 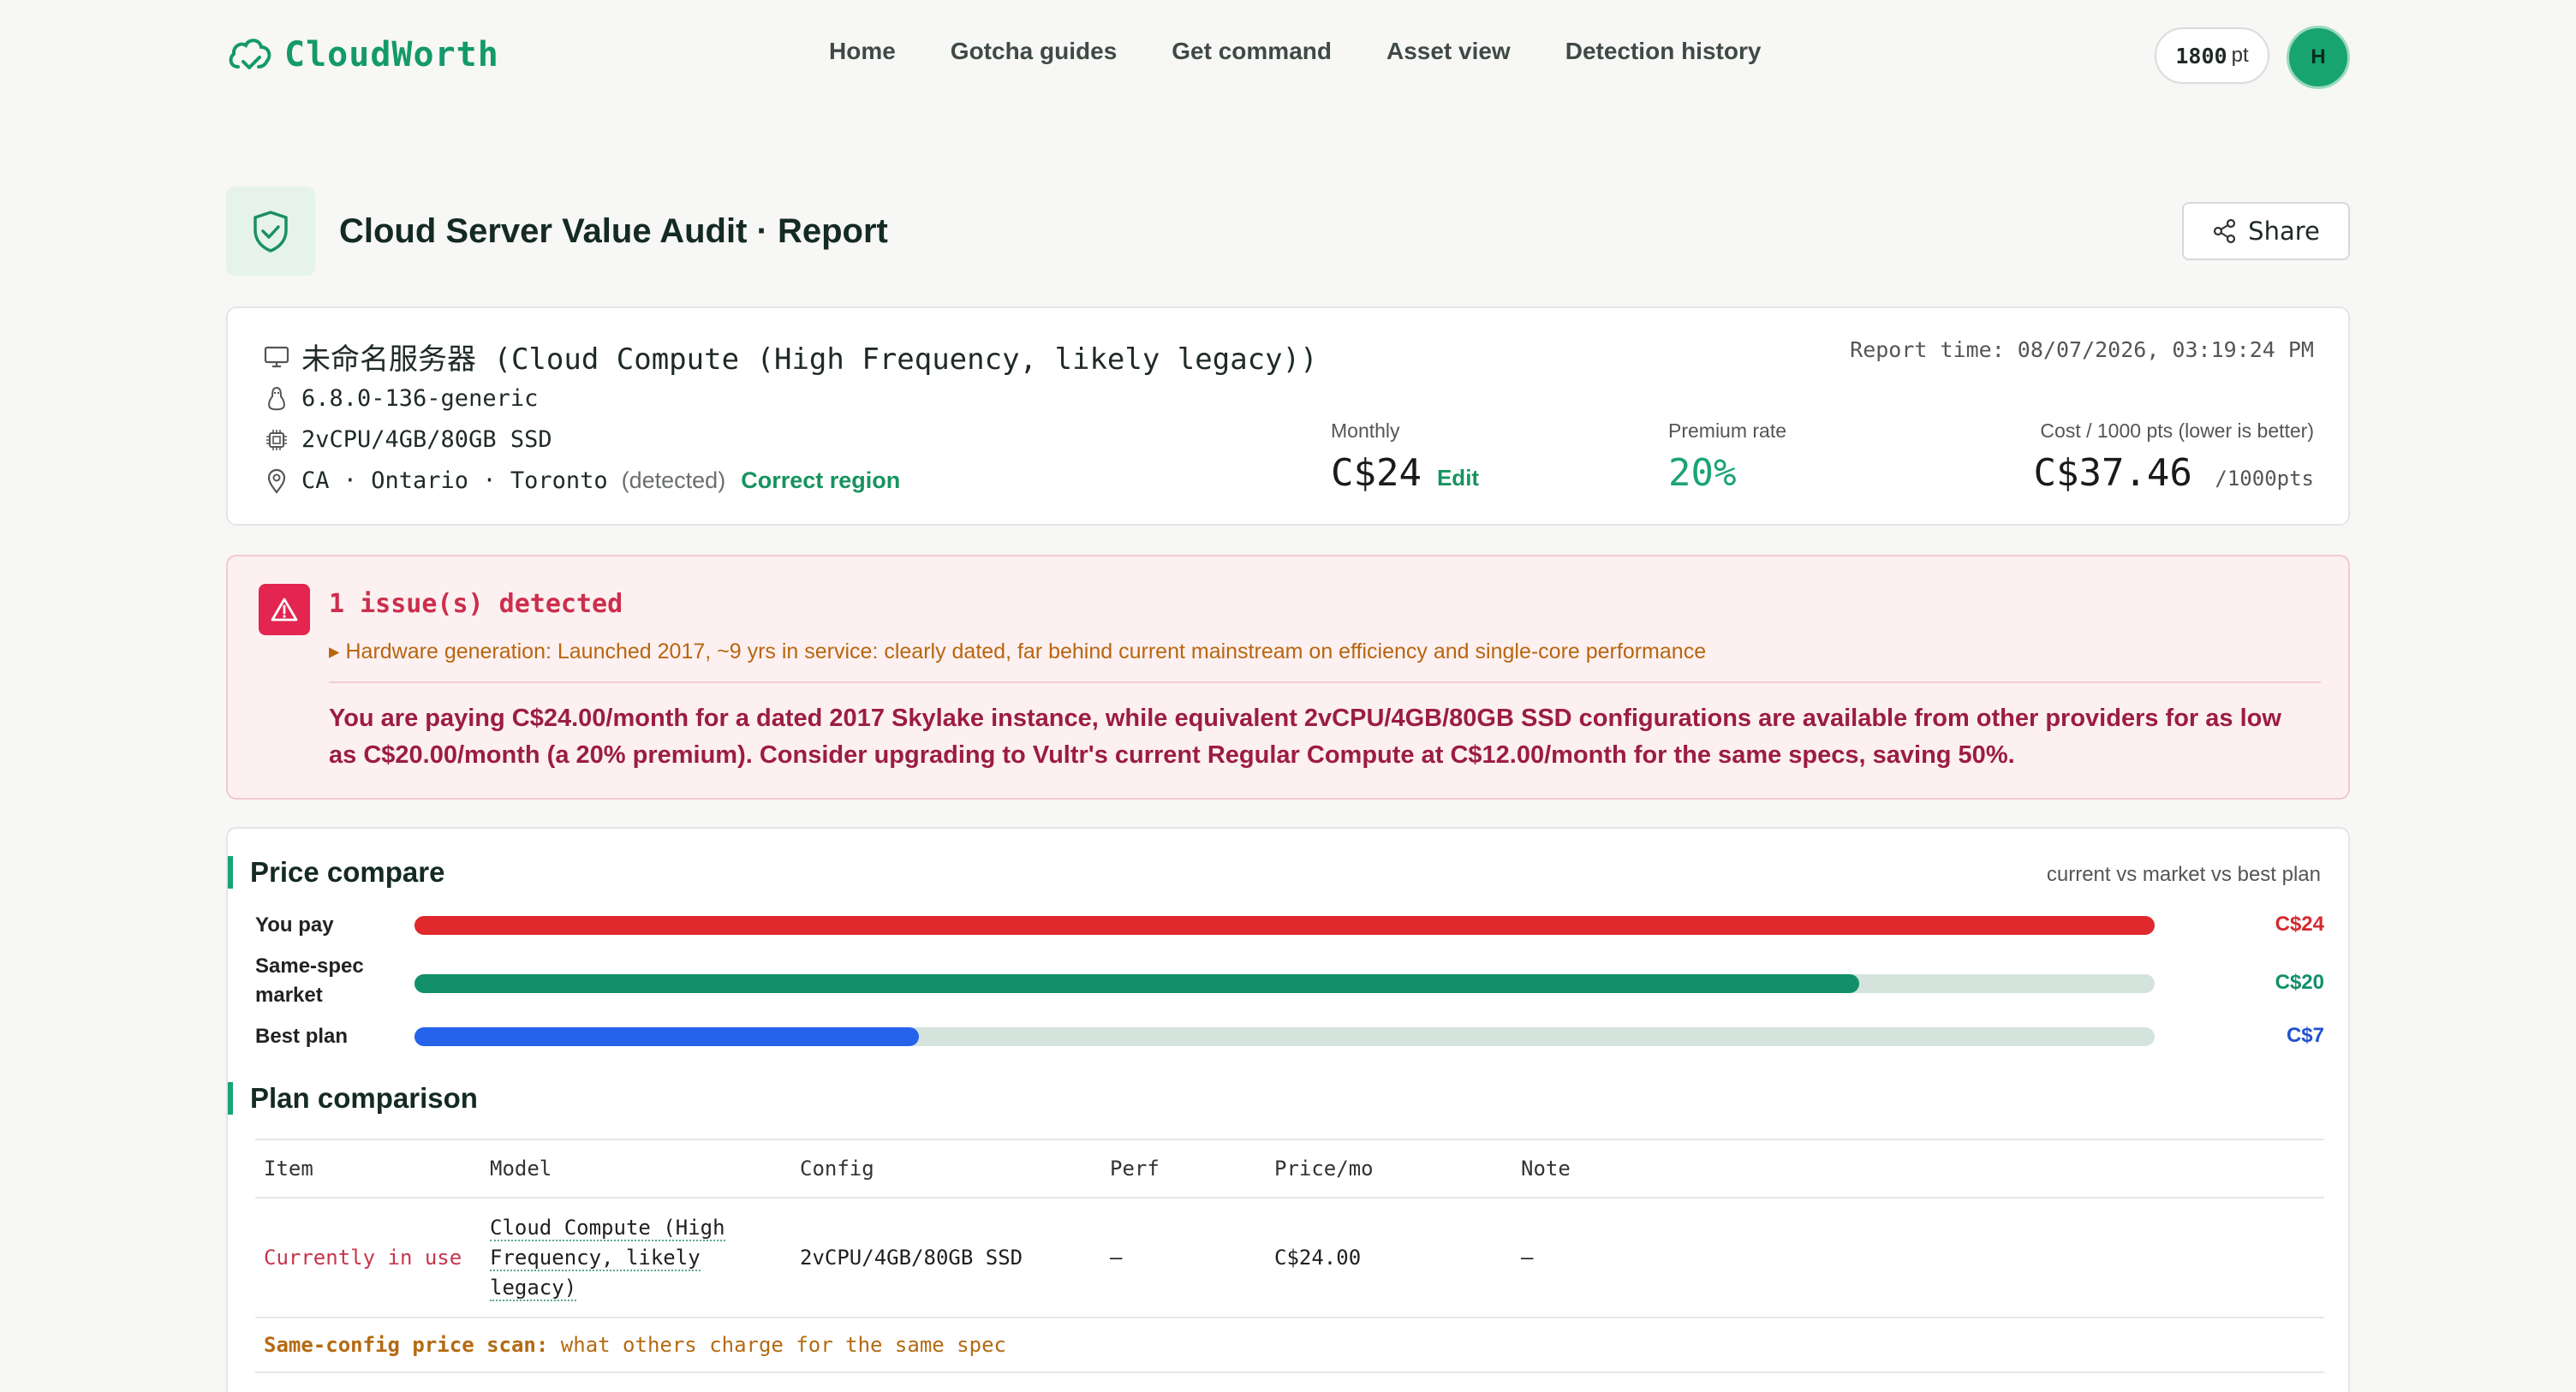 I want to click on kernel-row: 6.8.0-136-generic, so click(x=400, y=398).